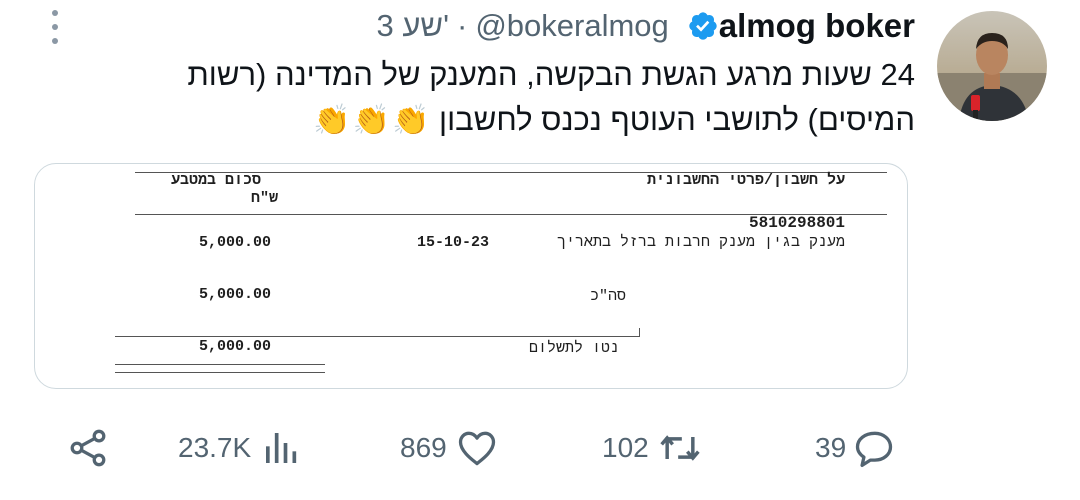  Describe the element at coordinates (680, 448) in the screenshot. I see `retweet-icon` at that location.